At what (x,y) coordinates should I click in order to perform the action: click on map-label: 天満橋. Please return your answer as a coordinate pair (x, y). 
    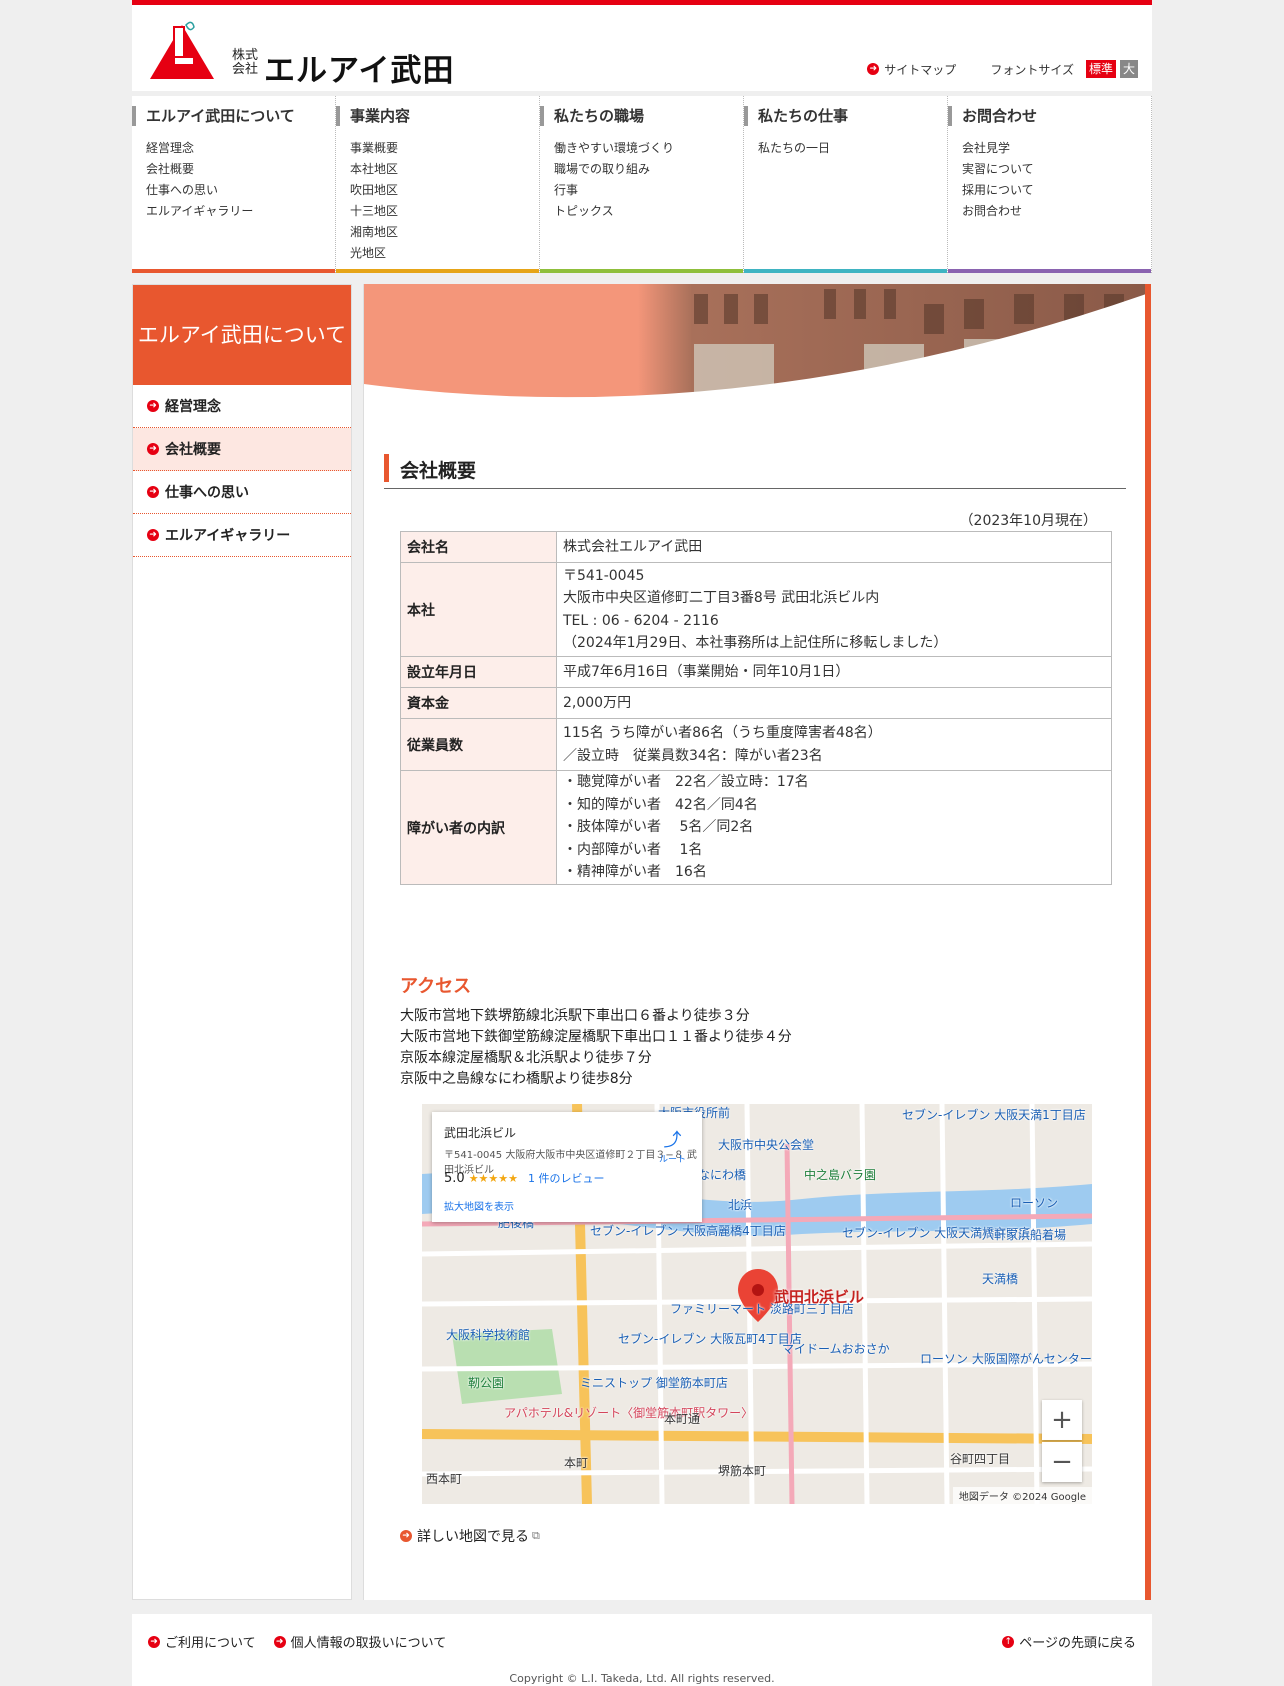
    Looking at the image, I should click on (1000, 1278).